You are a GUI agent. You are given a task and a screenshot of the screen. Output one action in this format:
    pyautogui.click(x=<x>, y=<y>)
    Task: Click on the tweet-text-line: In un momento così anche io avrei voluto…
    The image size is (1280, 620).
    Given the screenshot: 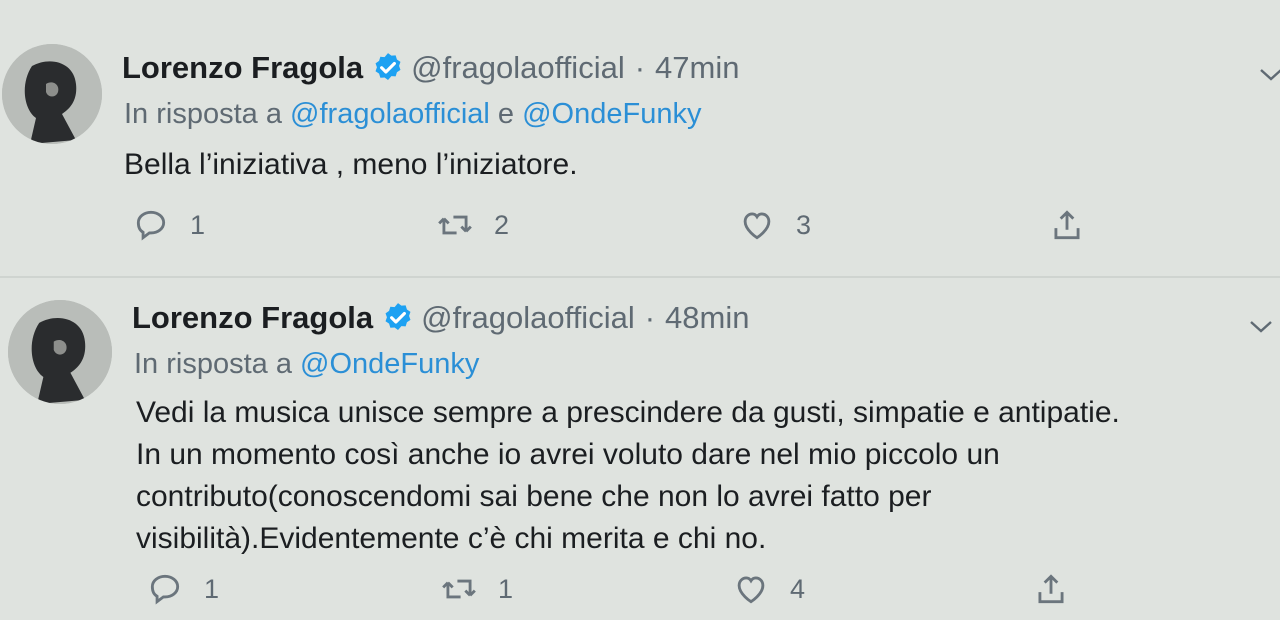 What is the action you would take?
    pyautogui.click(x=568, y=454)
    